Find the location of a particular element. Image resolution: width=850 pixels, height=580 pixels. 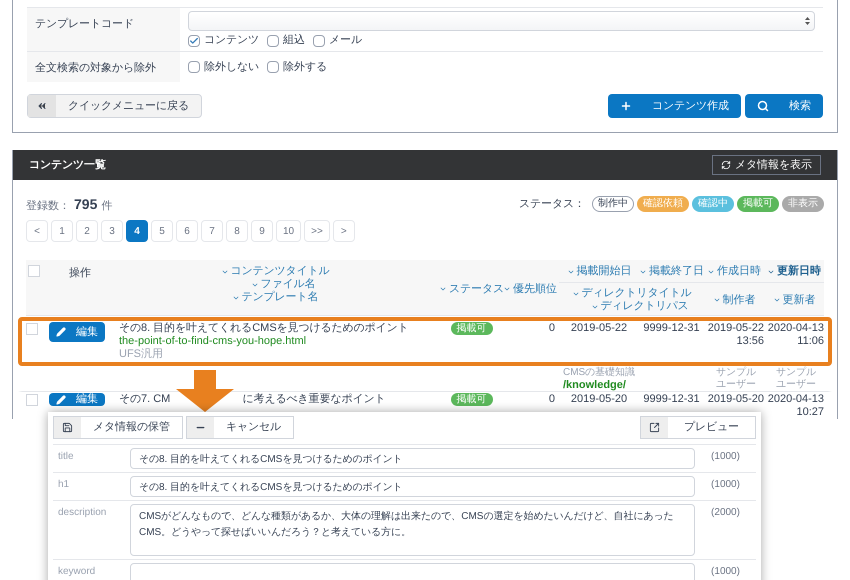

description-field: CMSがどんなもので、どんな種類があるか、大体の理解は出来たので、CMSの選定を始めたいんだけど、自社にあったCMS。どうやって探せばいいんだろう？と考えている方に。 is located at coordinates (412, 530).